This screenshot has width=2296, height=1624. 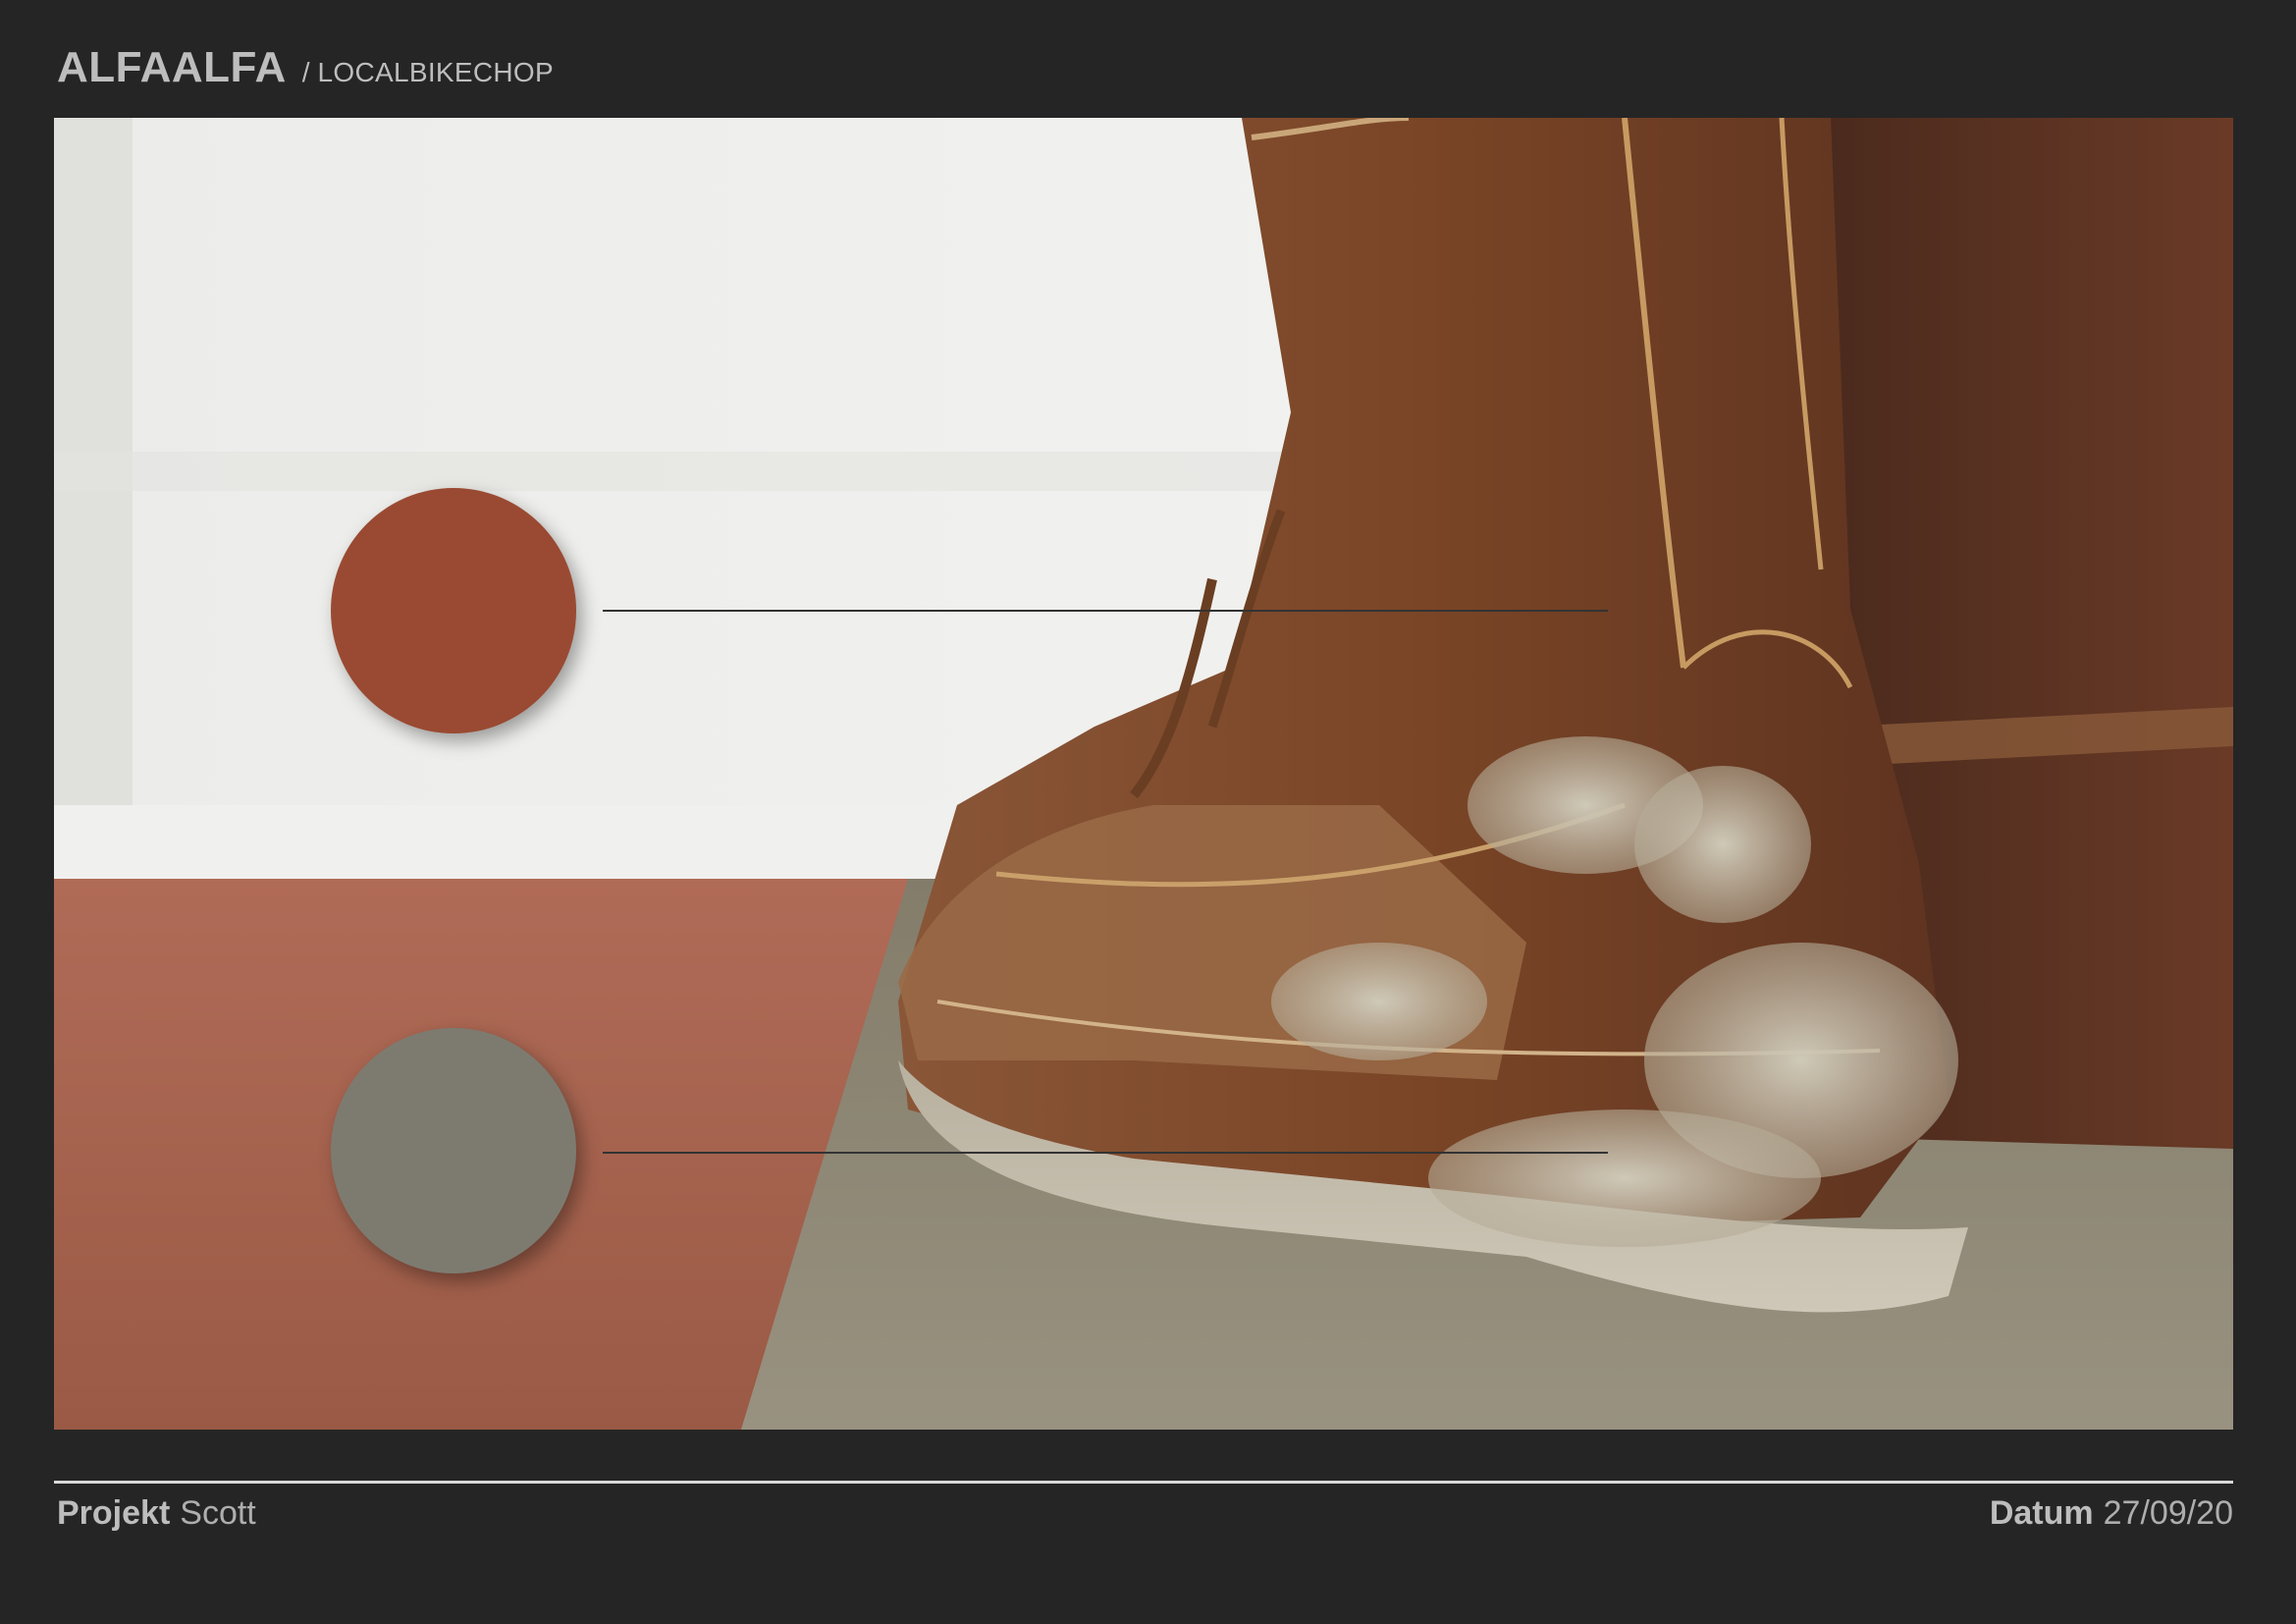 I want to click on swatch-leader-line-grey, so click(x=1105, y=1153).